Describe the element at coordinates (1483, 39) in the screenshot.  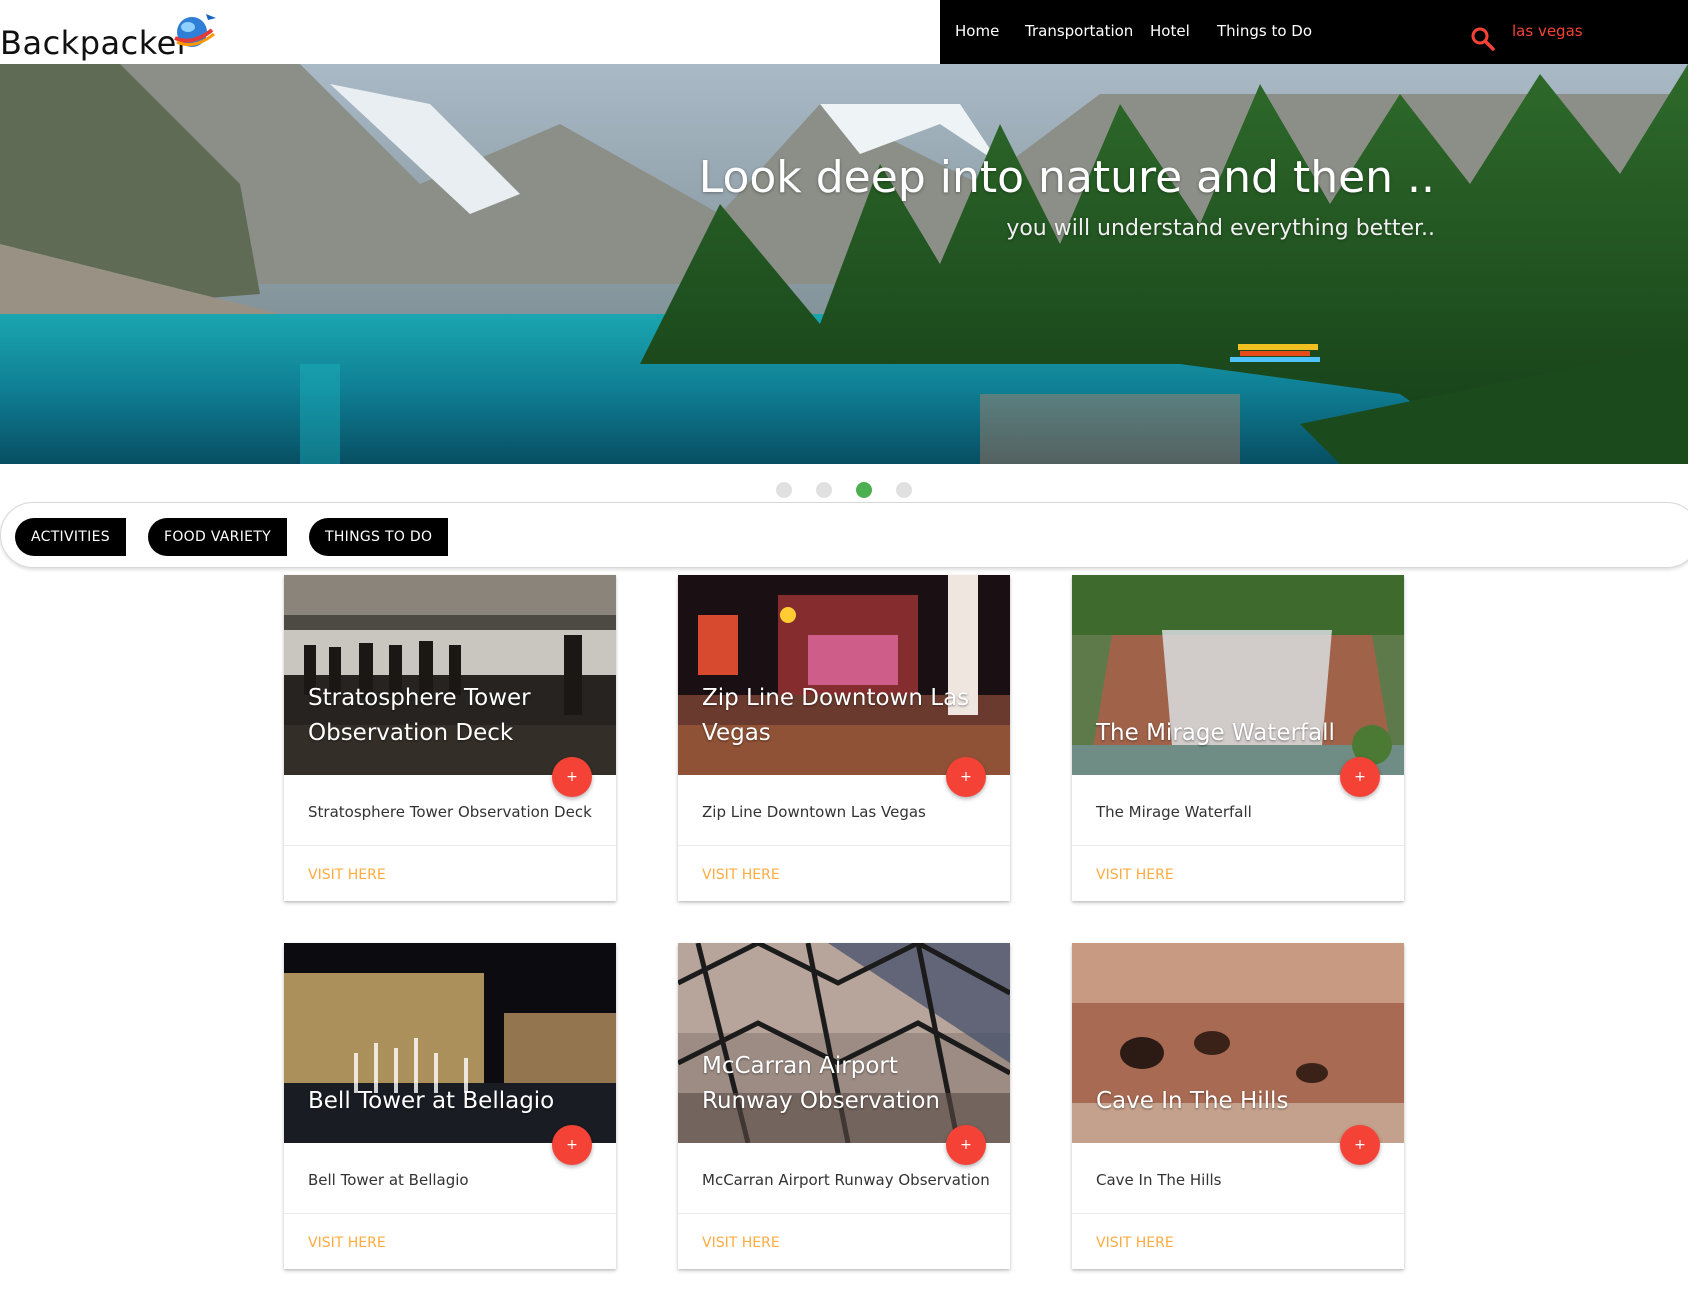
I see `search-icon` at that location.